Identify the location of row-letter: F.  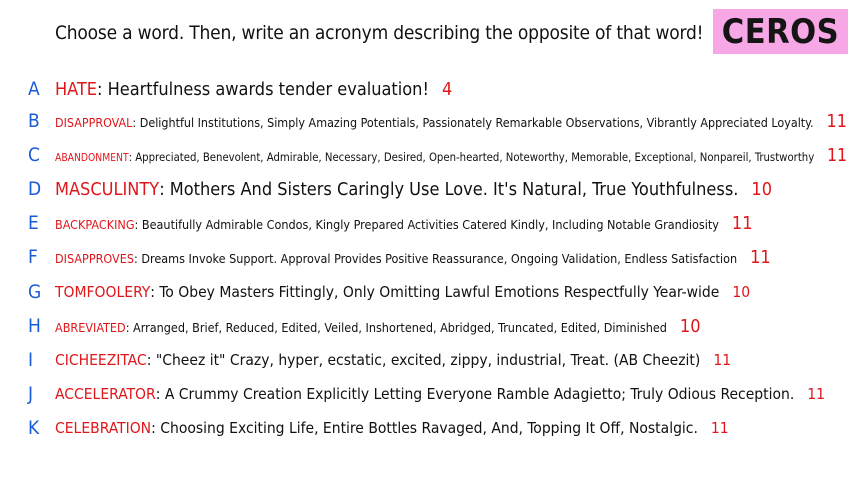
(33, 257).